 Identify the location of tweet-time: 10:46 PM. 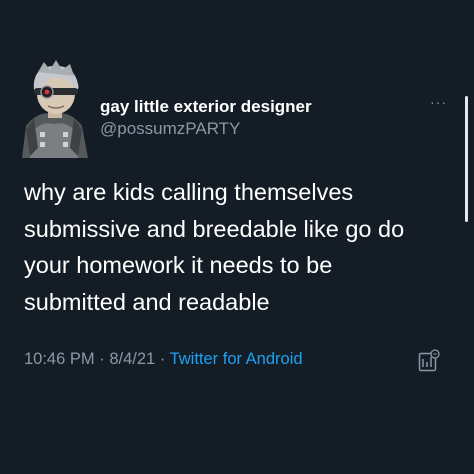
(59, 359).